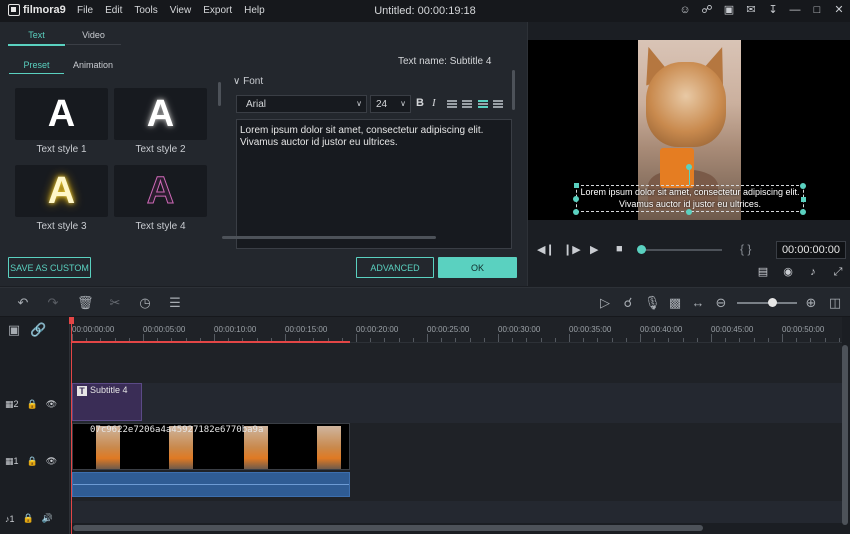 This screenshot has width=850, height=534. I want to click on resize-handle-br, so click(803, 212).